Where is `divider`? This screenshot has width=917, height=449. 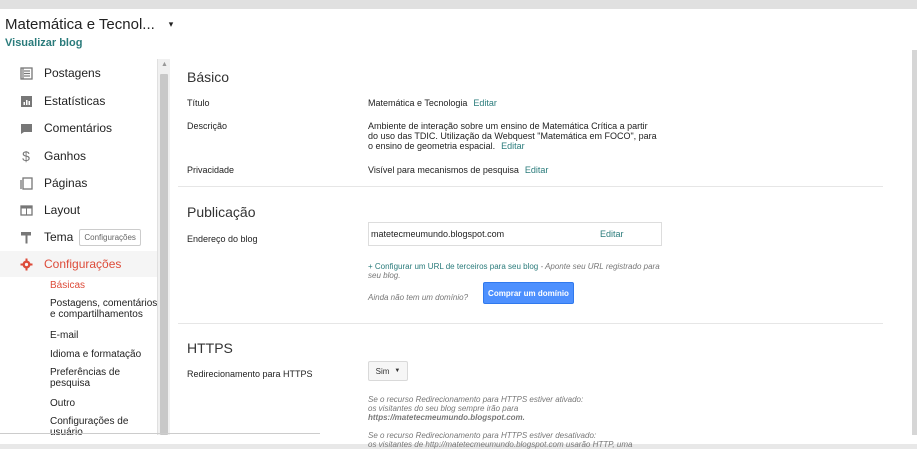
divider is located at coordinates (160, 433).